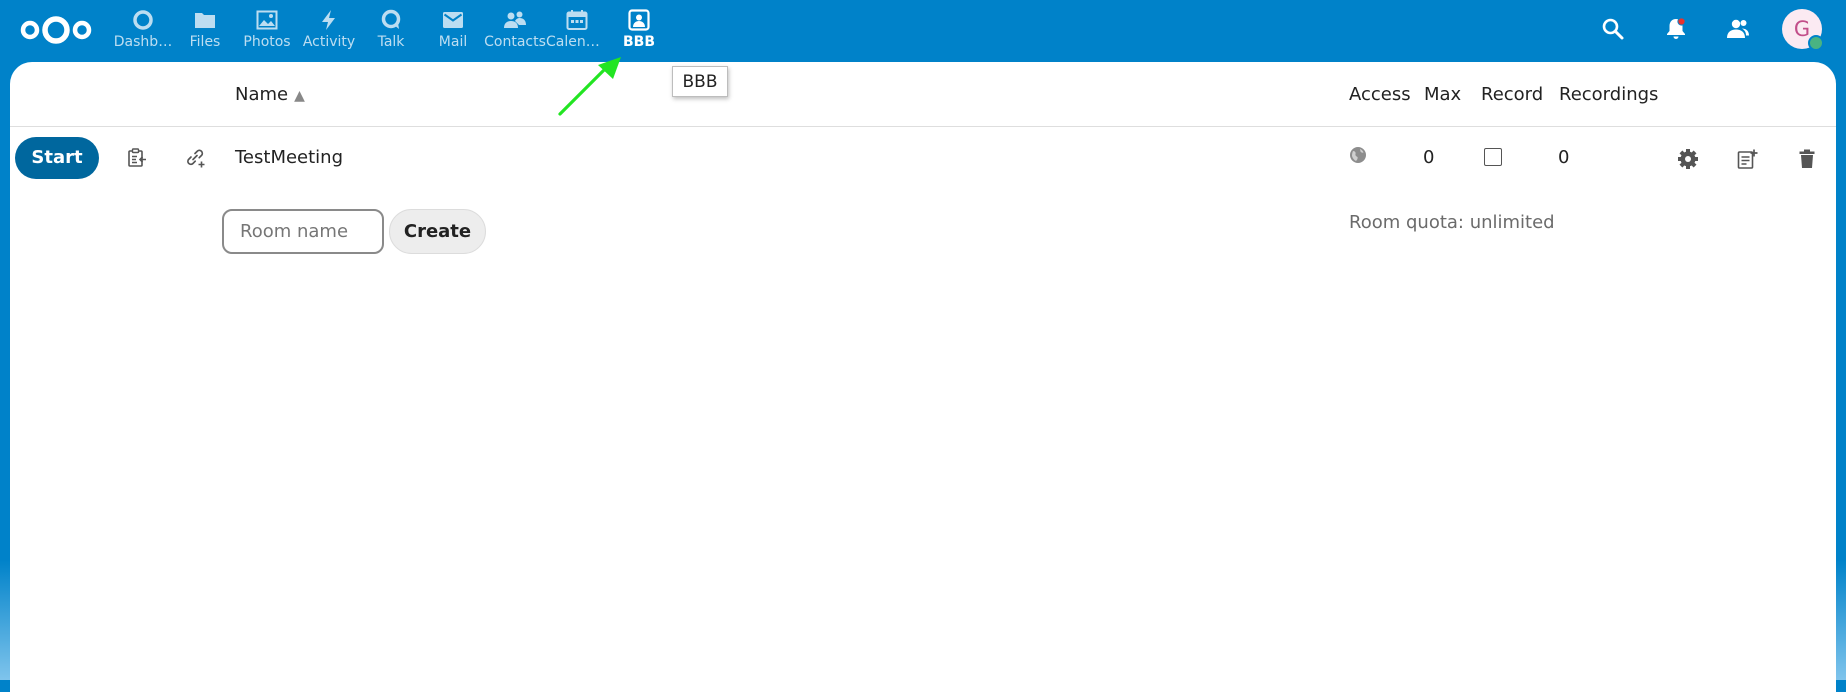 The height and width of the screenshot is (692, 1846). I want to click on contacts-menu-icon, so click(1738, 29).